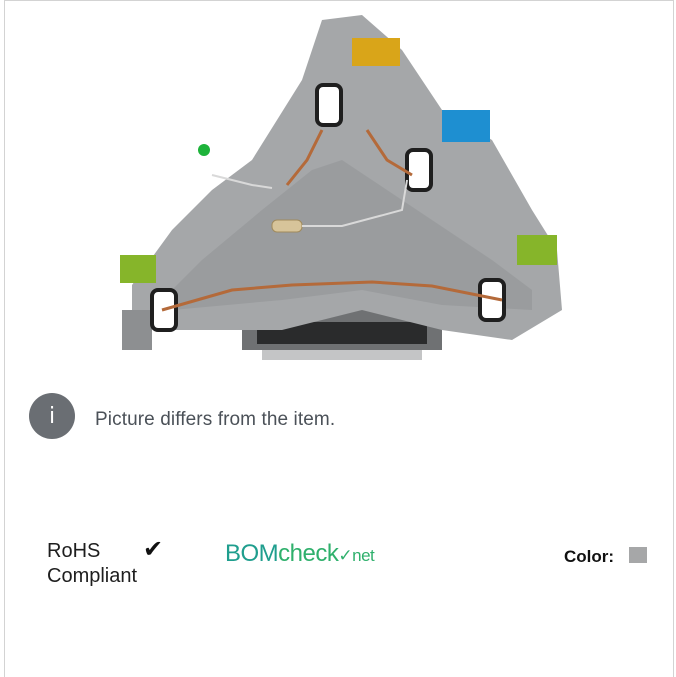 Image resolution: width=676 pixels, height=677 pixels. Describe the element at coordinates (92, 576) in the screenshot. I see `rohs-compliant-label: Compliant` at that location.